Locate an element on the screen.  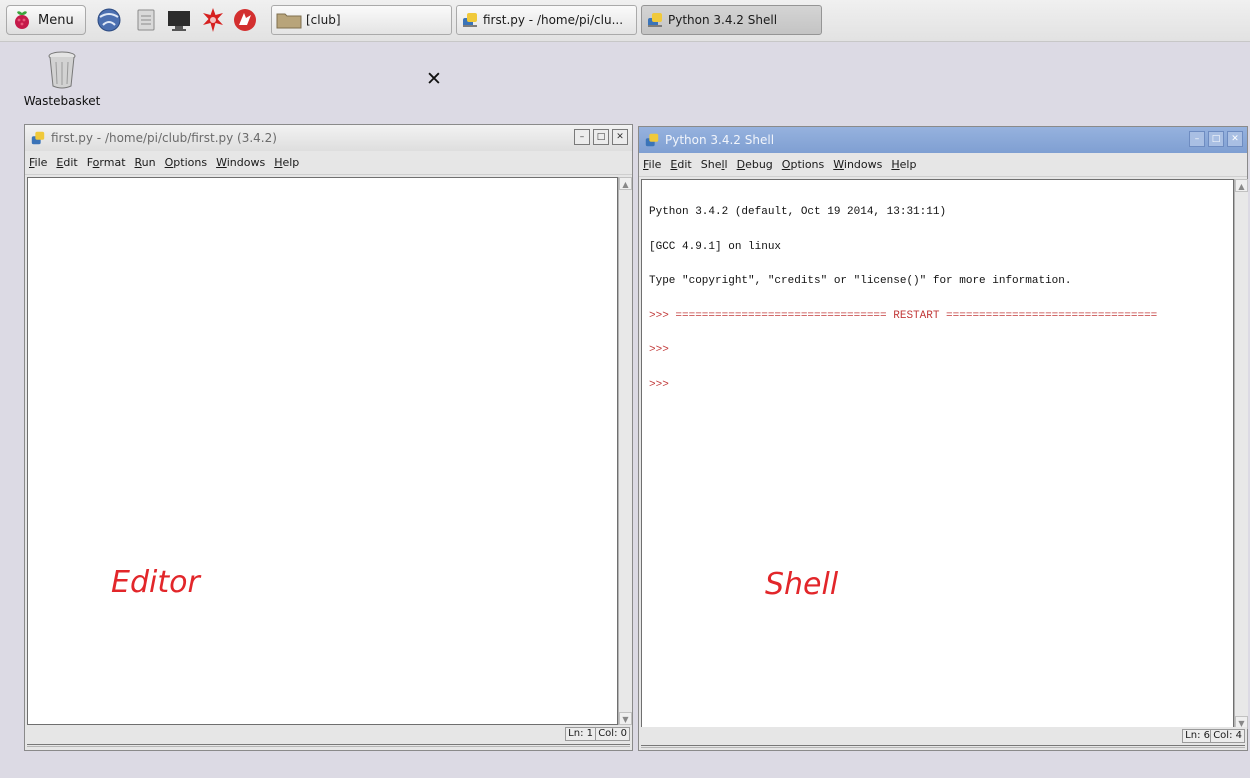
task-label: Python 3.4.2 Shell is located at coordinates (723, 20).